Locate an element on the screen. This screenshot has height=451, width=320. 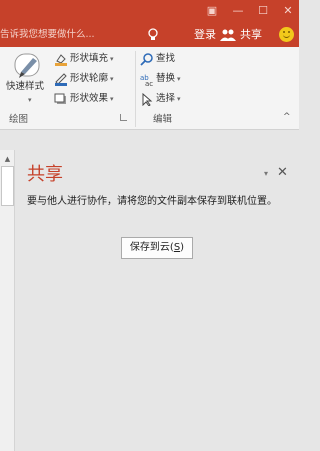
sign-in-link: 登录 is located at coordinates (205, 35).